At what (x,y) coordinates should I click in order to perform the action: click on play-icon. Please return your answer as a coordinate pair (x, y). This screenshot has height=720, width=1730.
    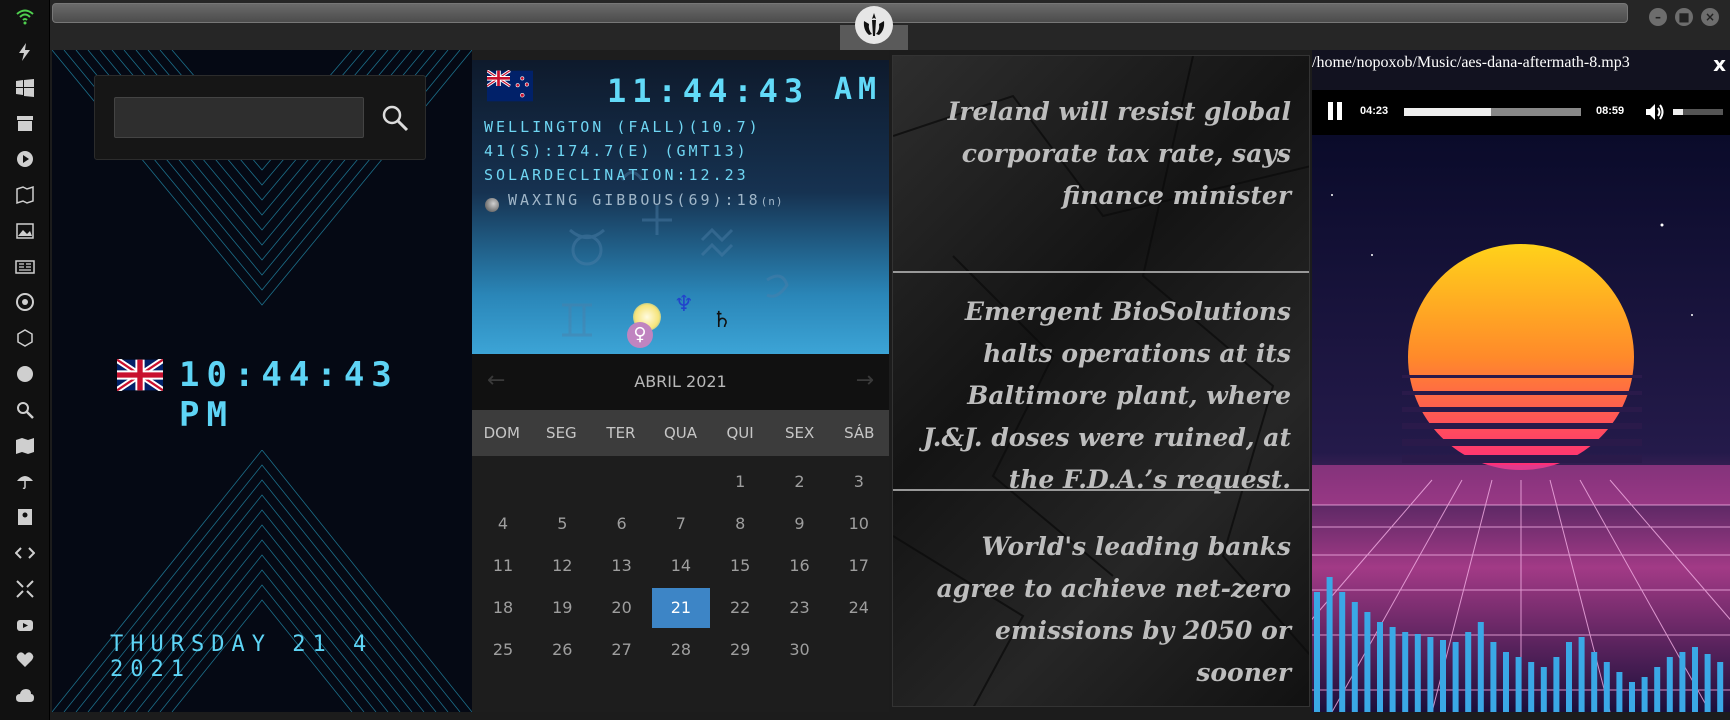
    Looking at the image, I should click on (25, 159).